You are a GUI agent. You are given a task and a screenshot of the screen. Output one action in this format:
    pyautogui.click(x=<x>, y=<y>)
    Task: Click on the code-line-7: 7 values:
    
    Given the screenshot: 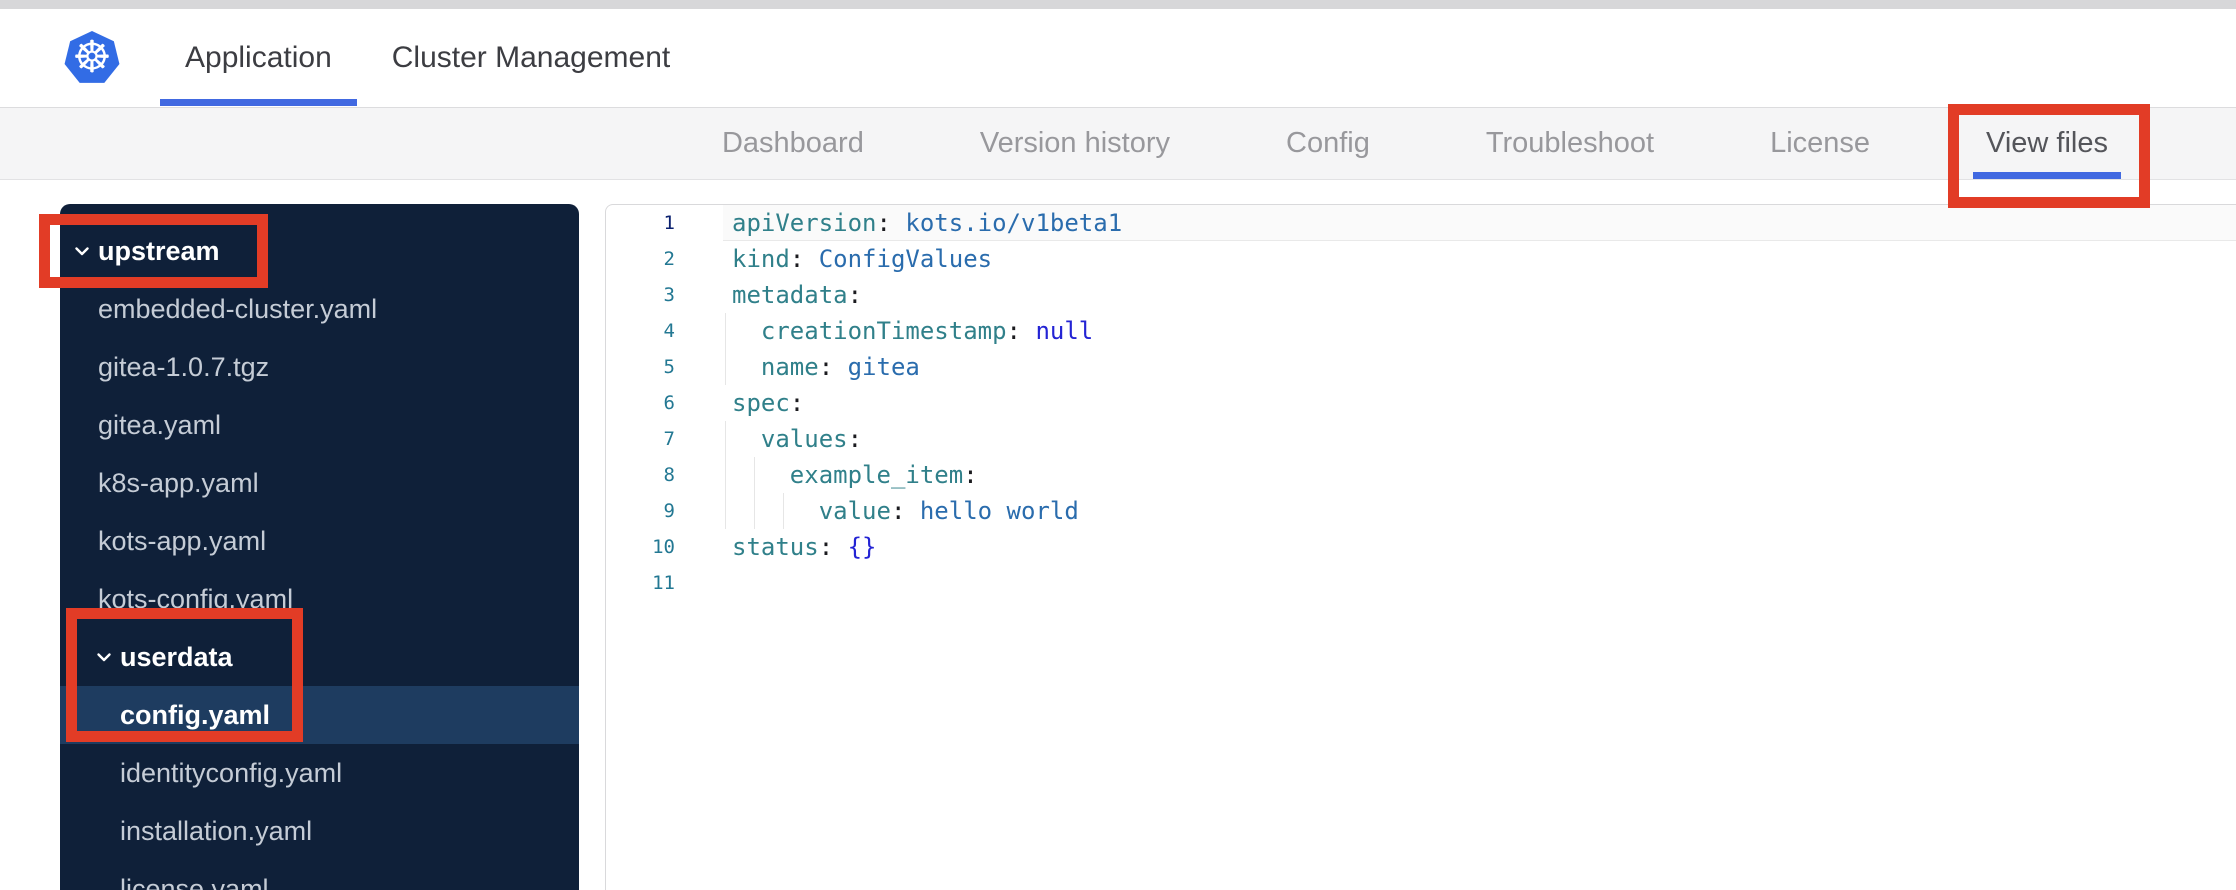 What is the action you would take?
    pyautogui.click(x=1421, y=439)
    